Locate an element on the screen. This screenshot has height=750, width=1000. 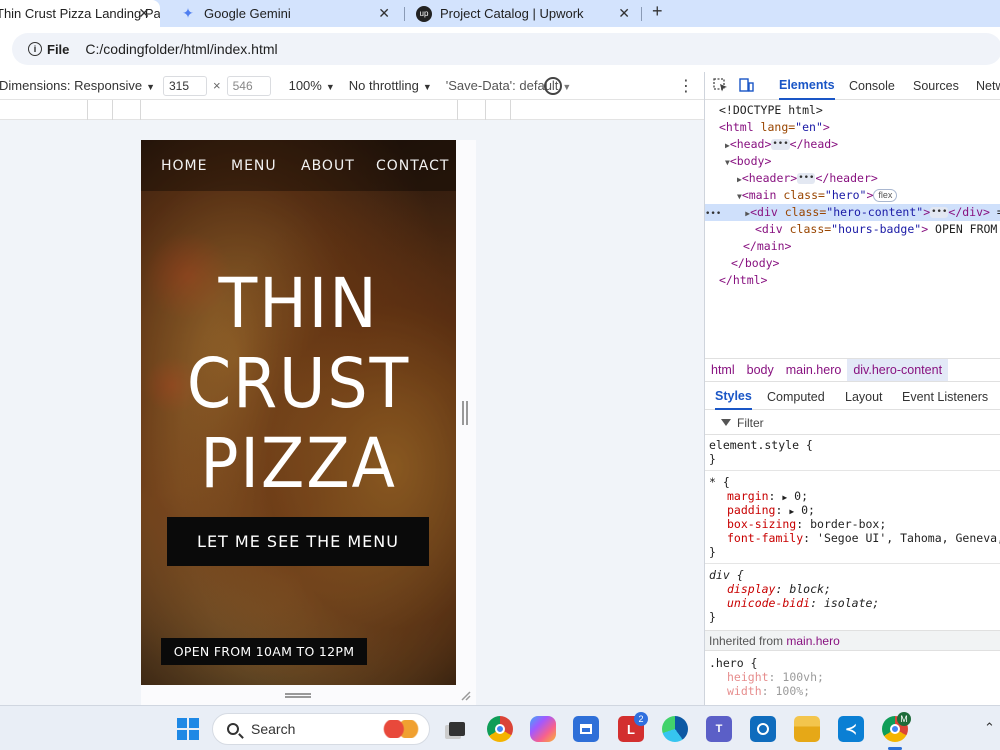
flex-badge: flex is located at coordinates (885, 195).